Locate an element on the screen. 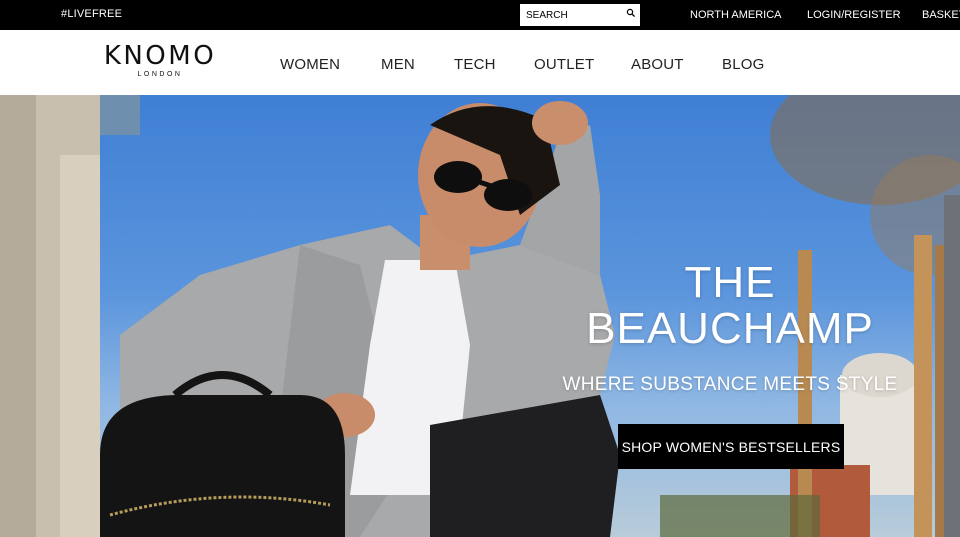 This screenshot has width=960, height=537. region-link: NORTH AMERICA is located at coordinates (735, 15).